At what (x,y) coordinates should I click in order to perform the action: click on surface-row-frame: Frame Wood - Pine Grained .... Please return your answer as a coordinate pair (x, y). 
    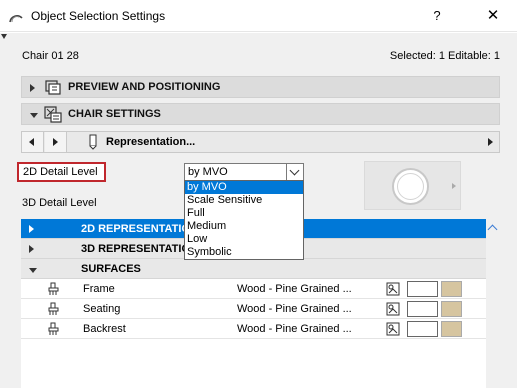
    Looking at the image, I should click on (253, 289).